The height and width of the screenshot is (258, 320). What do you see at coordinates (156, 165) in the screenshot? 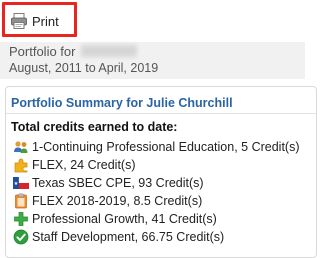
I see `list-item: FLEX, 24 Credit(s)` at bounding box center [156, 165].